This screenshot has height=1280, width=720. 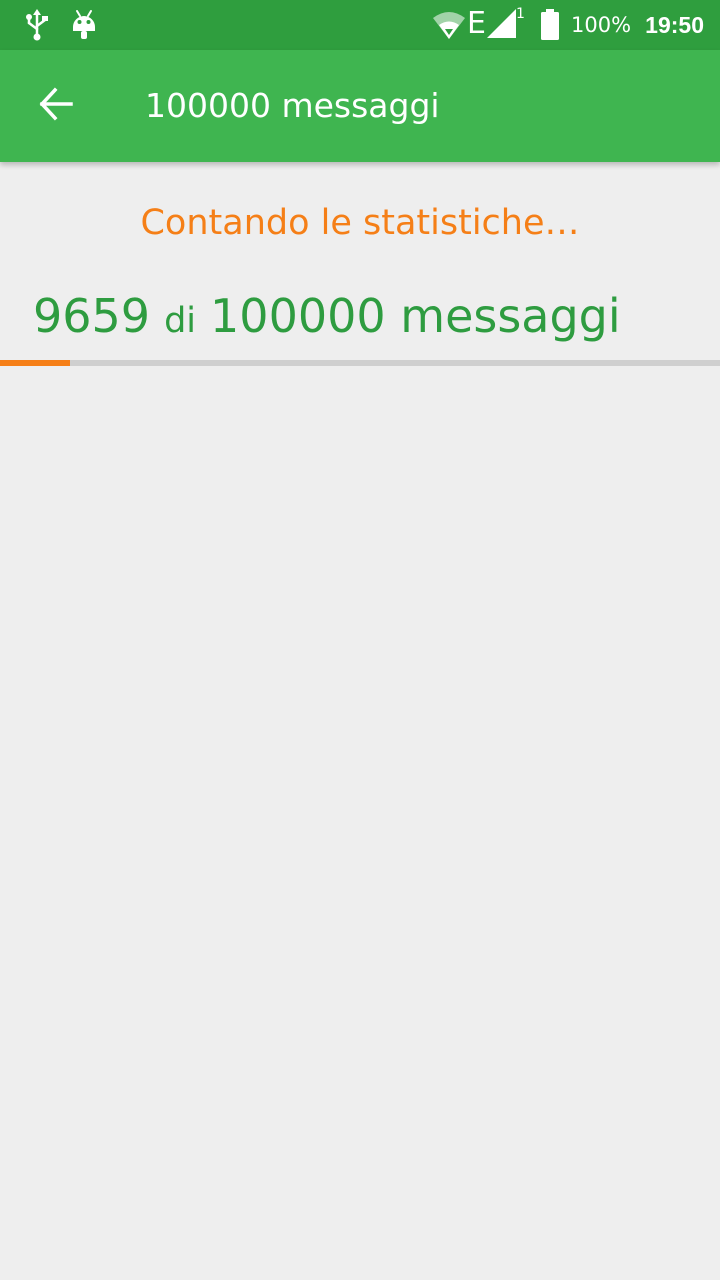 I want to click on usb-icon, so click(x=37, y=27).